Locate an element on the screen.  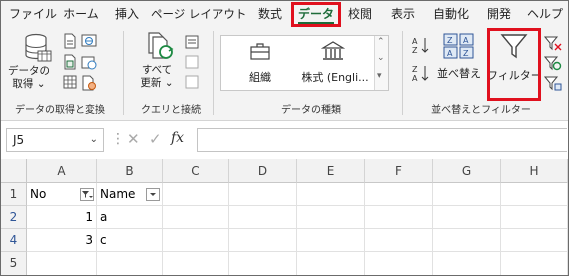
cell-e5 is located at coordinates (331, 263).